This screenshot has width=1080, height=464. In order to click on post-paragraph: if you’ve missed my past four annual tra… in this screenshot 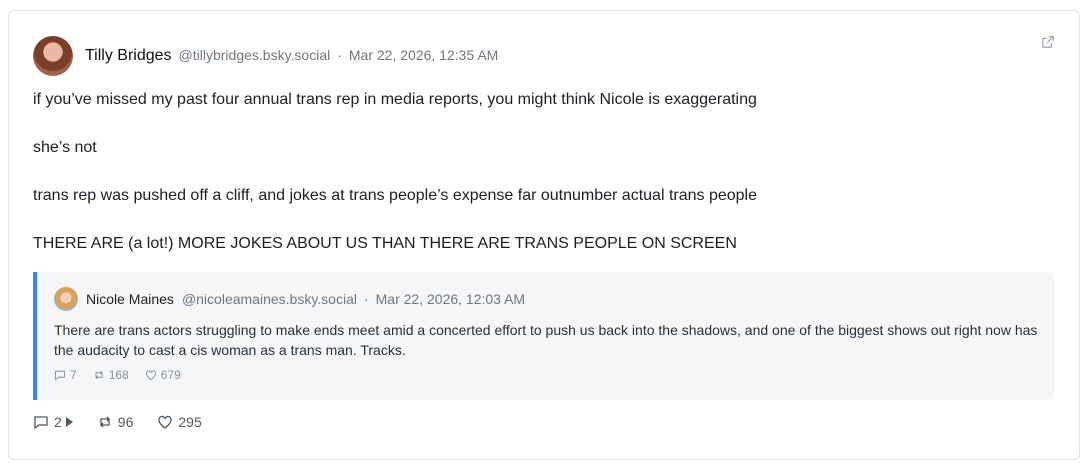, I will do `click(395, 99)`.